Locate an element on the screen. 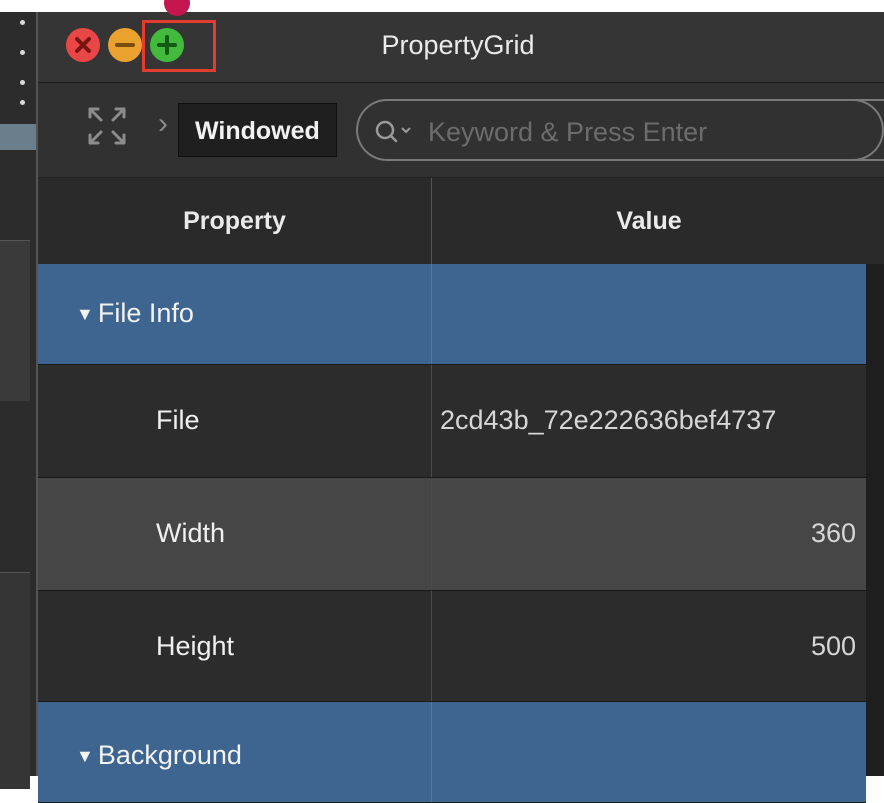 The height and width of the screenshot is (803, 884). windowed-tooltip: Windowed is located at coordinates (257, 130).